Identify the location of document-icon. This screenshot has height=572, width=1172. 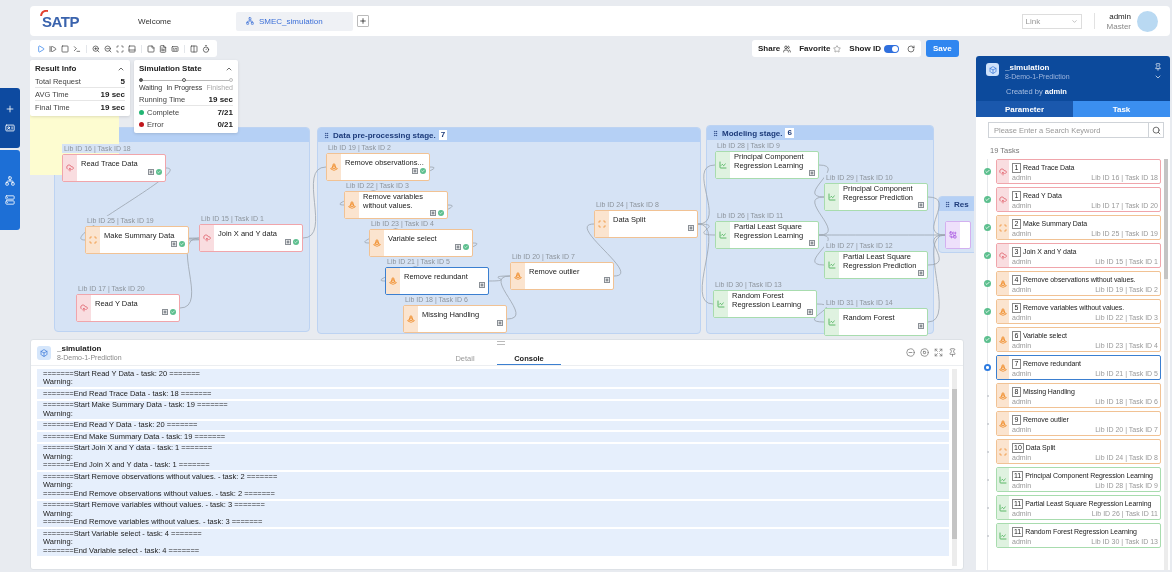
(163, 48).